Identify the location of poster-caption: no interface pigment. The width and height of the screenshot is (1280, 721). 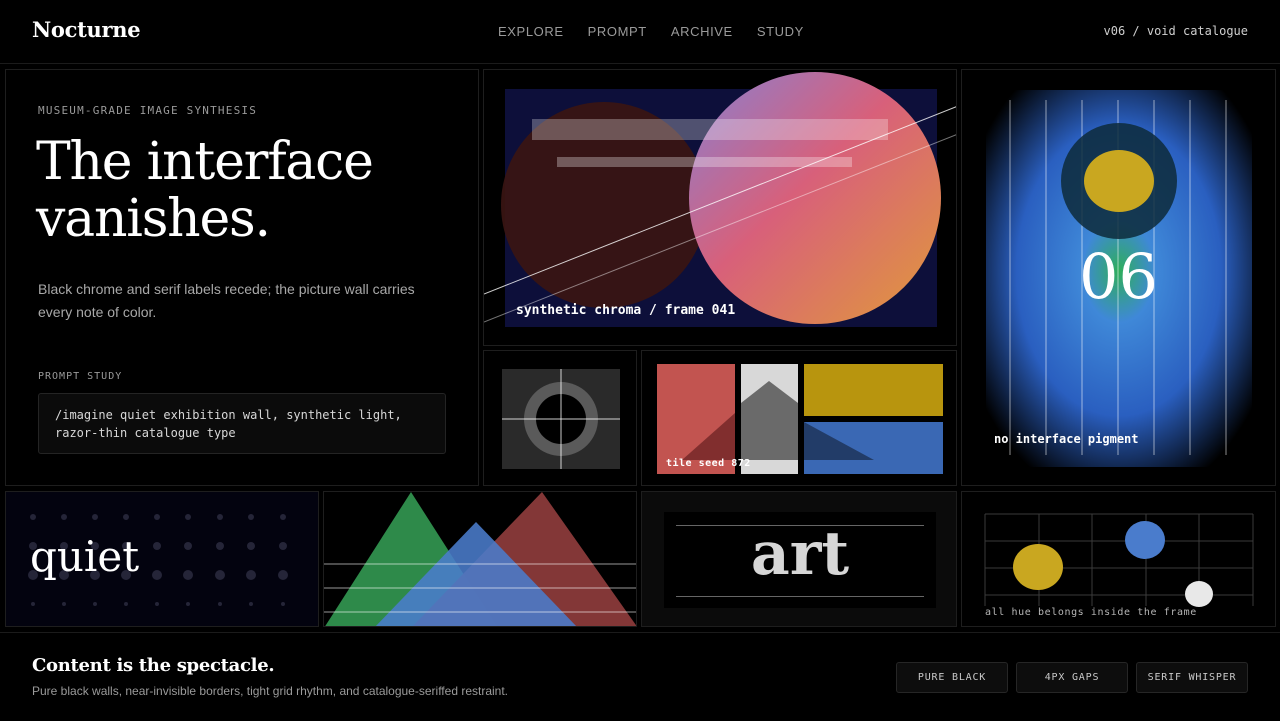
(1066, 439).